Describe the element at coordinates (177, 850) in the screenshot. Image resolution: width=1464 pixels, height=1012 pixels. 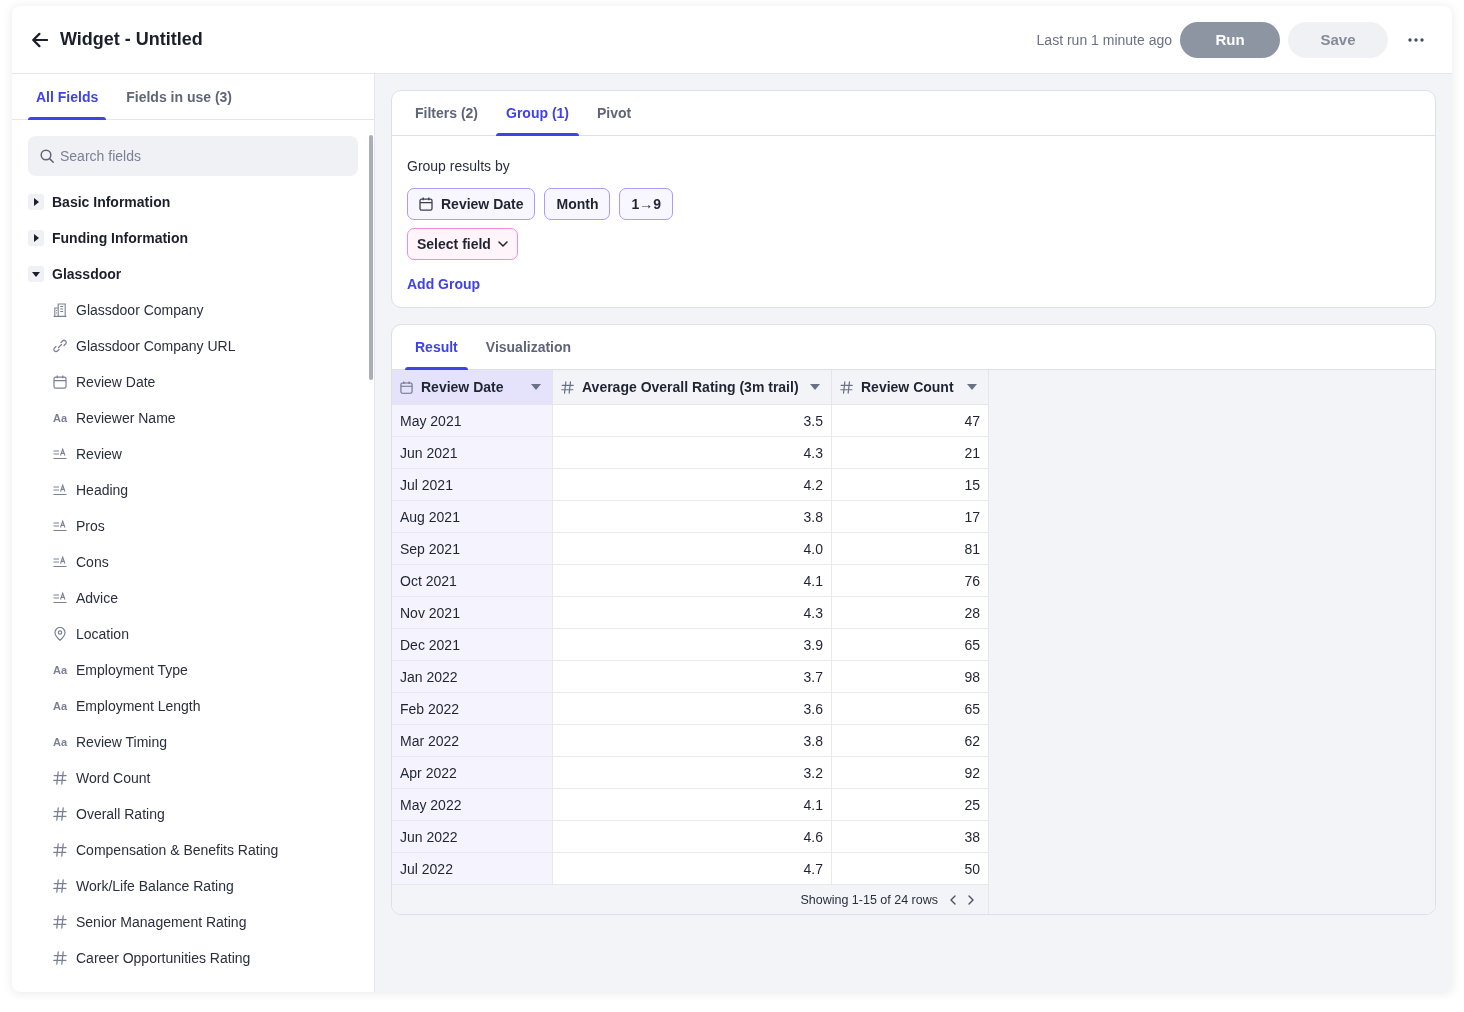
I see `field-item: Compensation & Benefits Rating` at that location.